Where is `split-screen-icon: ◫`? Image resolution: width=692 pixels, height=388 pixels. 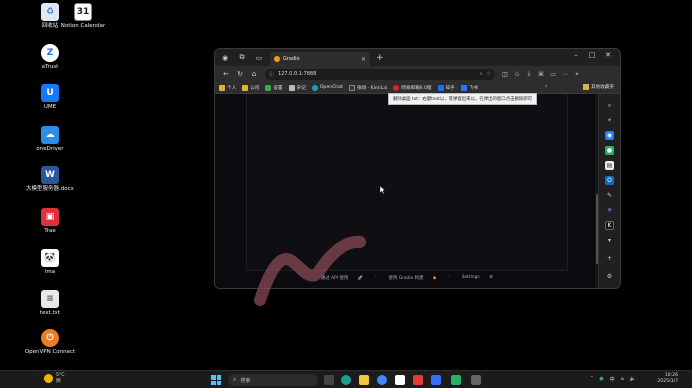
split-screen-icon: ◫ is located at coordinates (505, 74).